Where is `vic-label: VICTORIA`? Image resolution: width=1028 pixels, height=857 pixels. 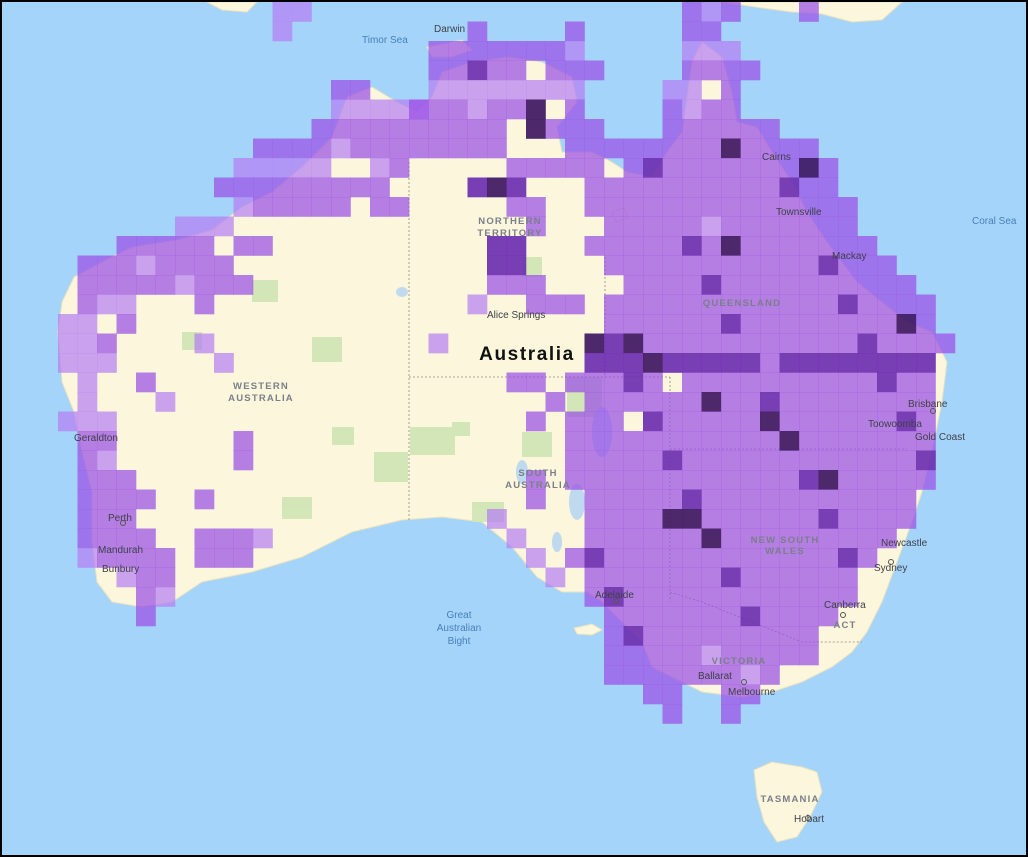 vic-label: VICTORIA is located at coordinates (739, 661).